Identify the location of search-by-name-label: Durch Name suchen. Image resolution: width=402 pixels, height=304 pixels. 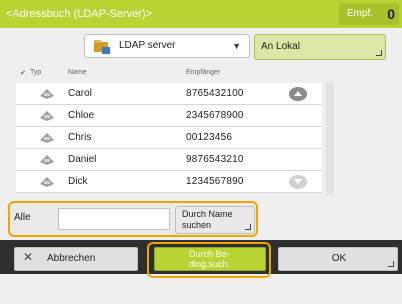
(207, 219).